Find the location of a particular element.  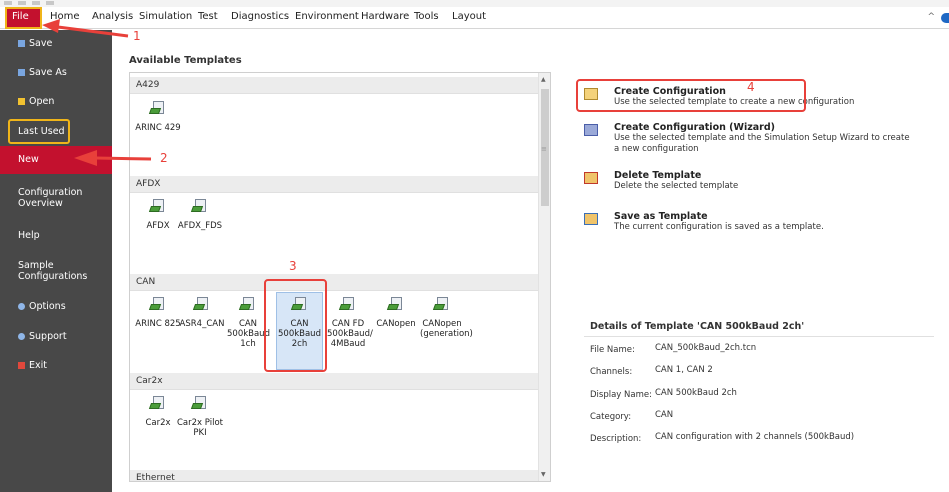

arrow-2-head is located at coordinates (85, 158).